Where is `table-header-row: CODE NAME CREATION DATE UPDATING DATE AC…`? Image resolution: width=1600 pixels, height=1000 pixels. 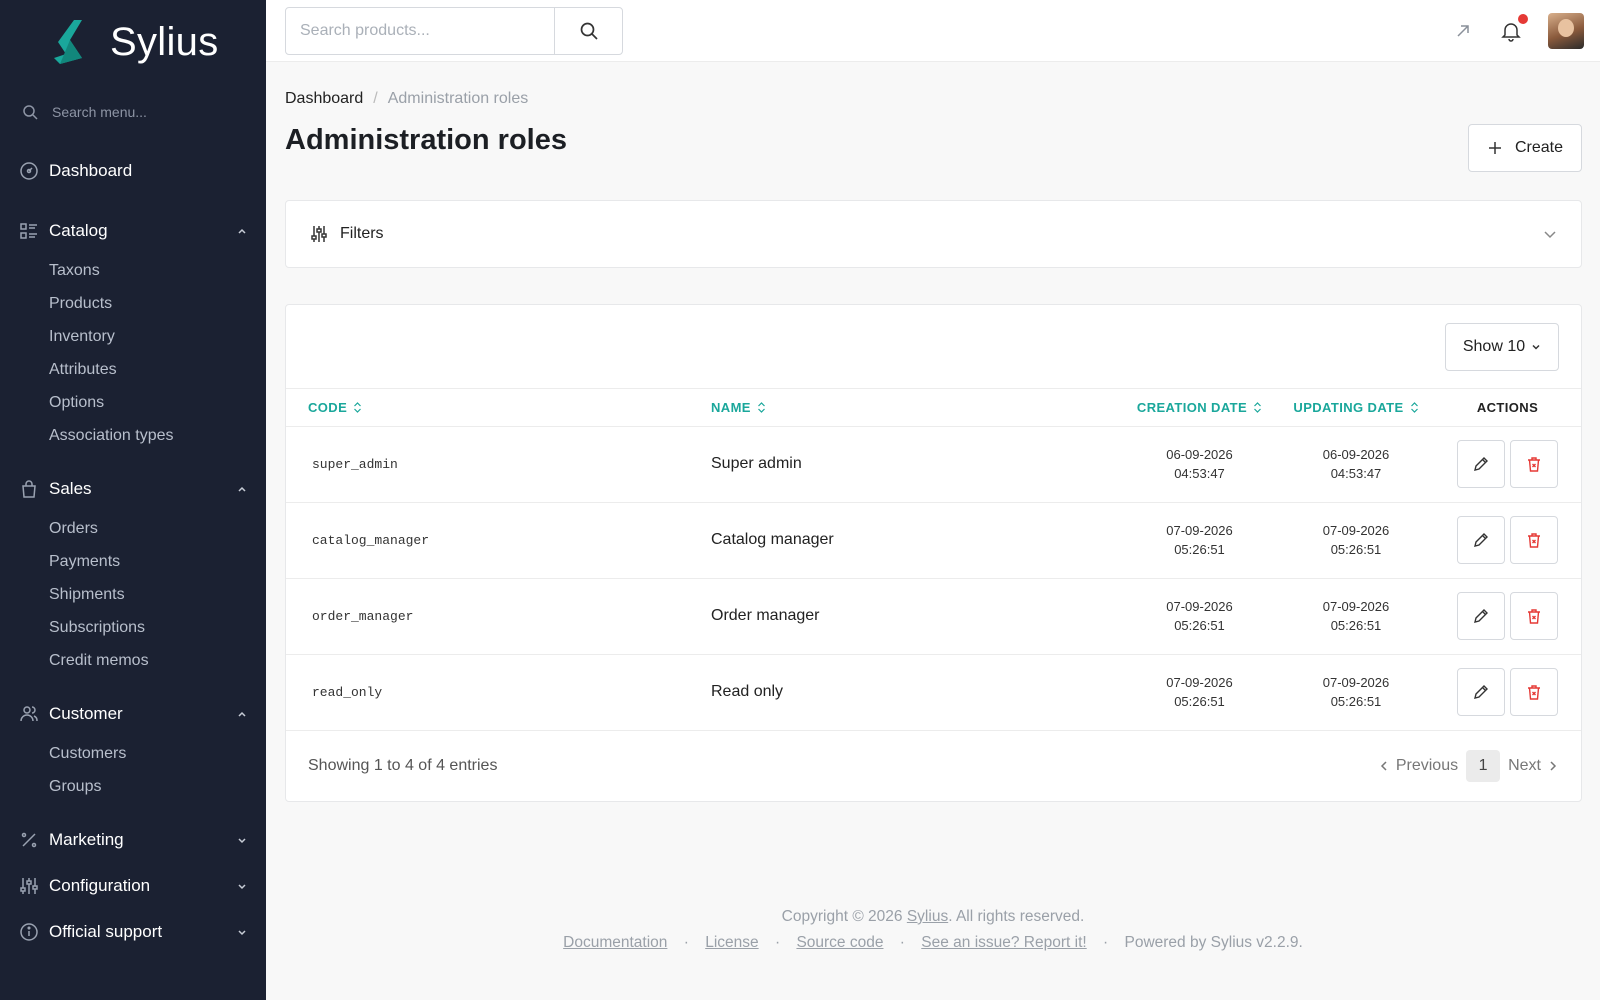 table-header-row: CODE NAME CREATION DATE UPDATING DATE AC… is located at coordinates (933, 408).